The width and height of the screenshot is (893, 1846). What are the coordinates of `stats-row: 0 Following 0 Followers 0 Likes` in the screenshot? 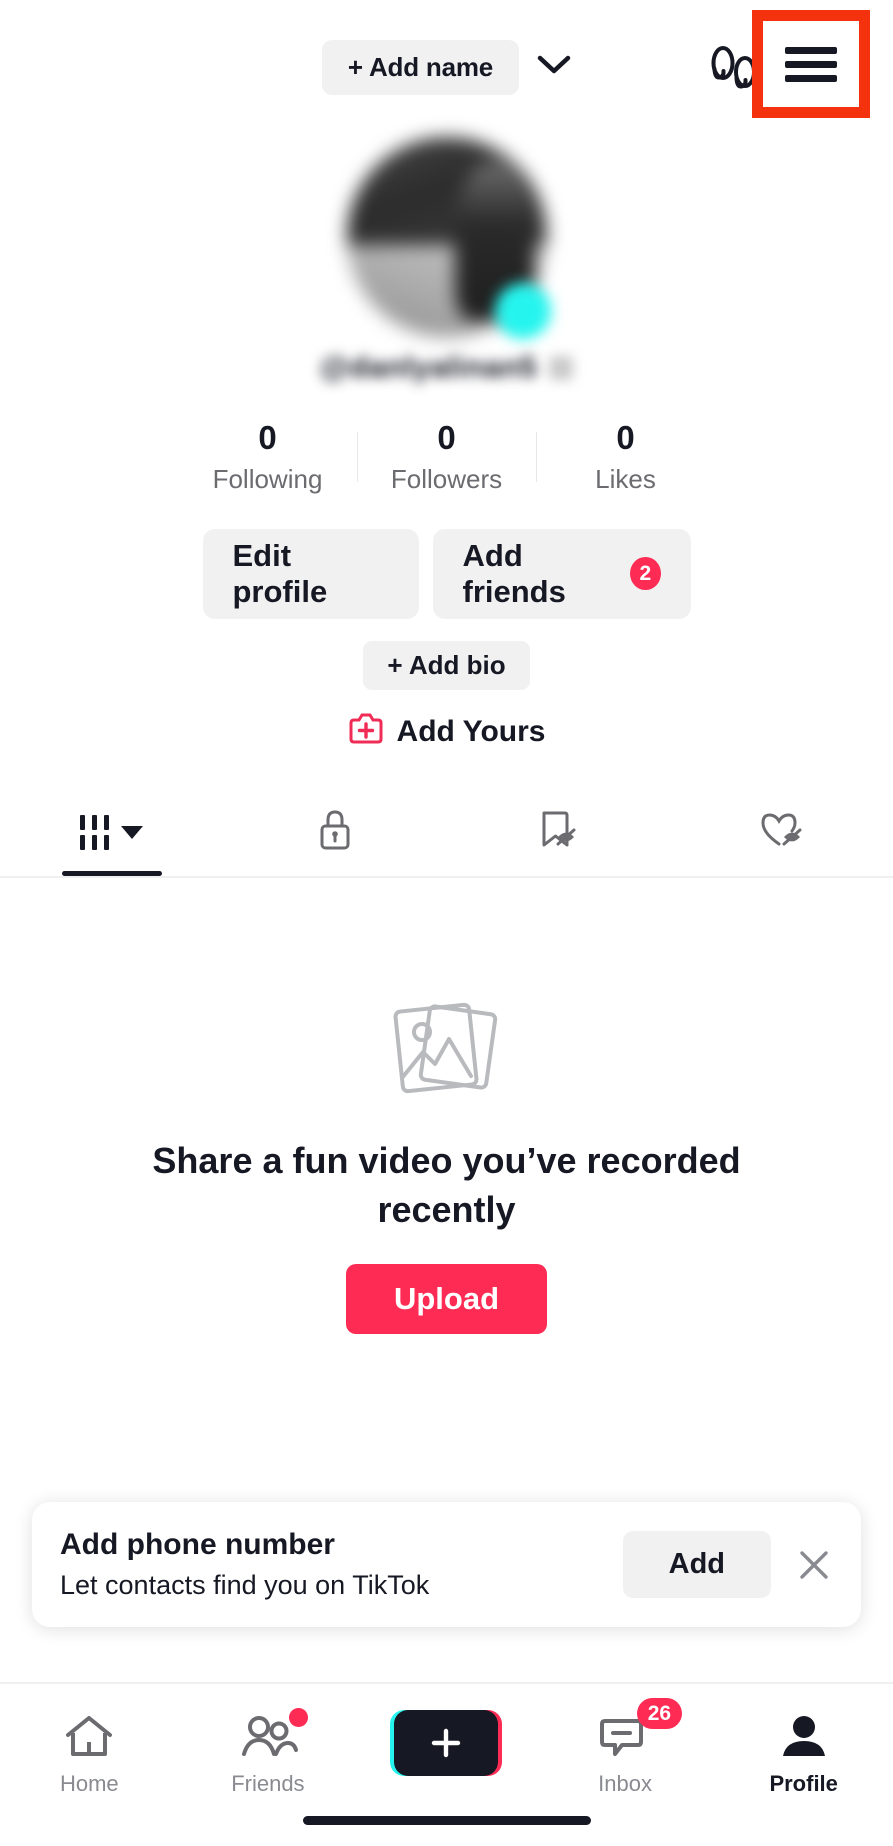 It's located at (446, 457).